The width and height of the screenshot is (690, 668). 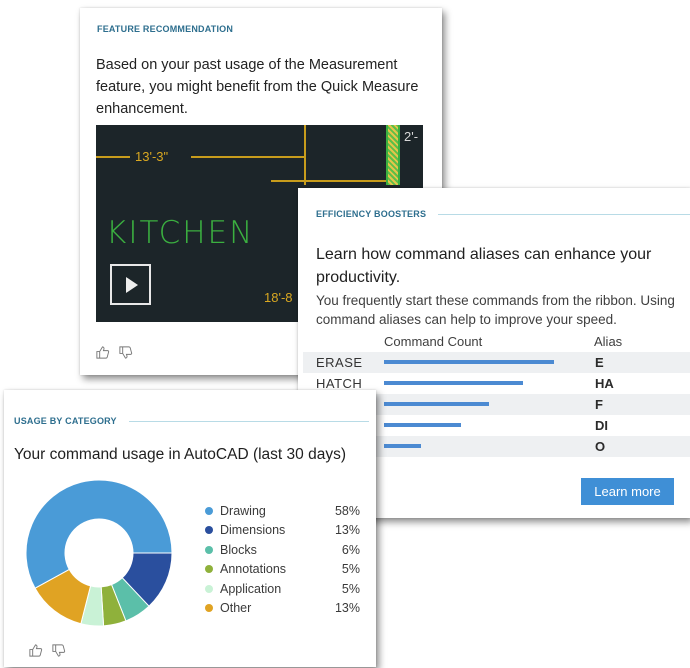 What do you see at coordinates (282, 610) in the screenshot?
I see `legend-item: Other 13%` at bounding box center [282, 610].